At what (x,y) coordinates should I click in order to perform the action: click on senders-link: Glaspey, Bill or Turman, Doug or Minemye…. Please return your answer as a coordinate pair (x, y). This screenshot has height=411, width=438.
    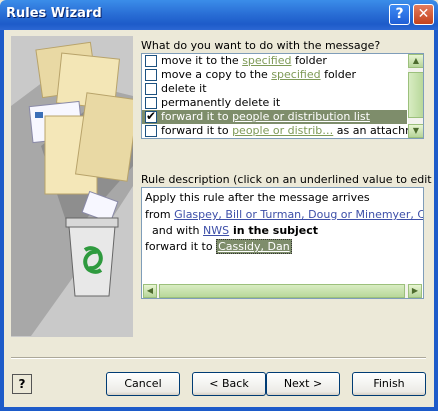
    Looking at the image, I should click on (298, 214).